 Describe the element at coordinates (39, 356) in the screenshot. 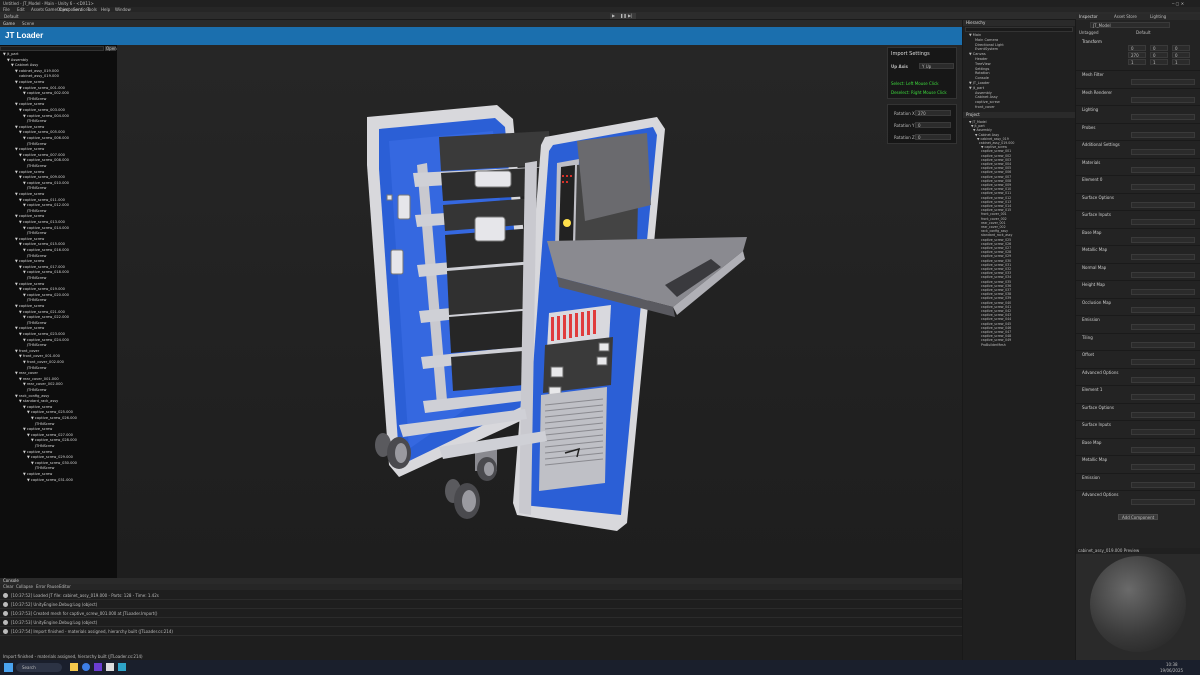

I see `tree-item: ▼ front_cover_001.000` at that location.